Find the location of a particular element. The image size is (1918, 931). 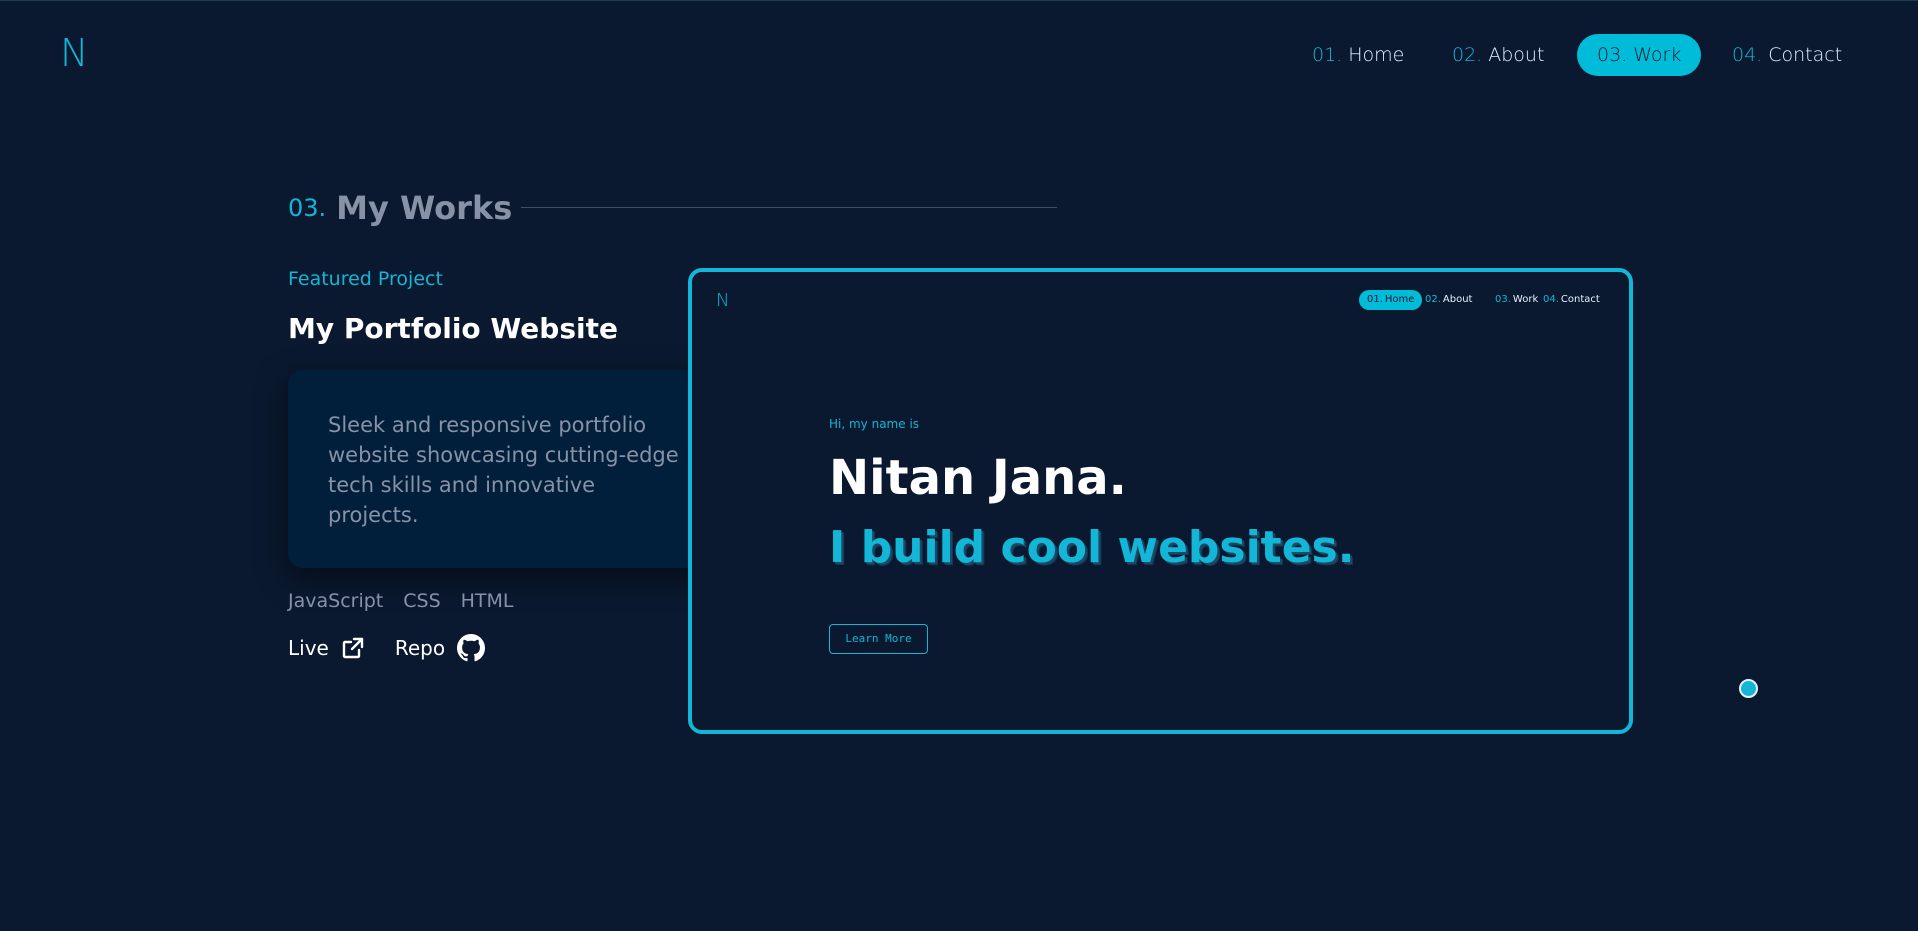

tech-item: HTML is located at coordinates (487, 601).